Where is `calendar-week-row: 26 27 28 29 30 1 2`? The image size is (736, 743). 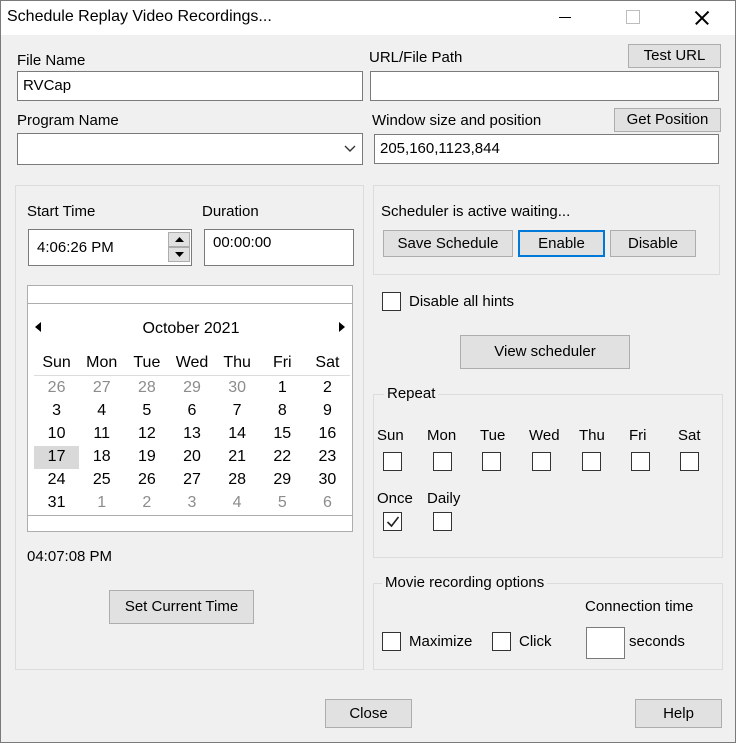
calendar-week-row: 26 27 28 29 30 1 2 is located at coordinates (192, 388).